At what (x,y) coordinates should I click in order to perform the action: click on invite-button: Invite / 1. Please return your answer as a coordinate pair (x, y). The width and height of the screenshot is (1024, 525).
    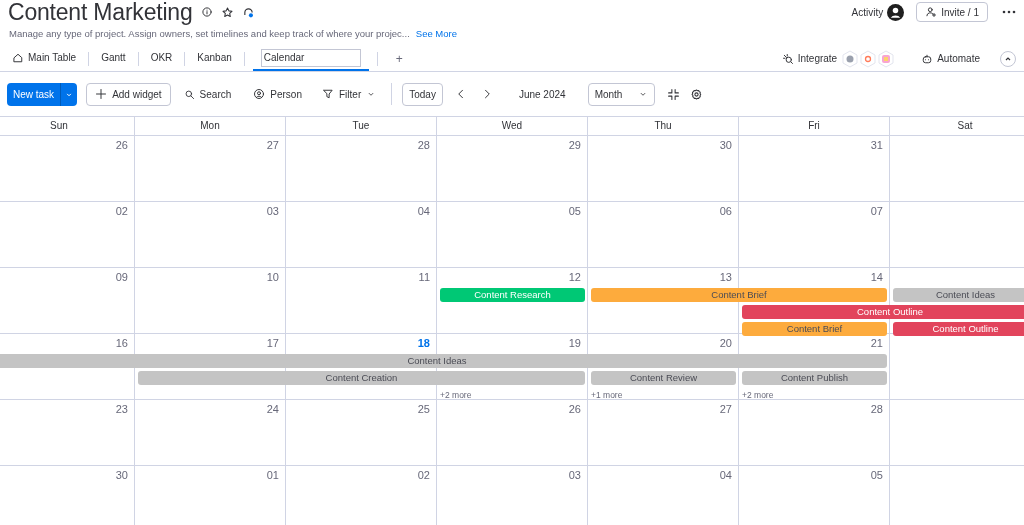
    Looking at the image, I should click on (952, 12).